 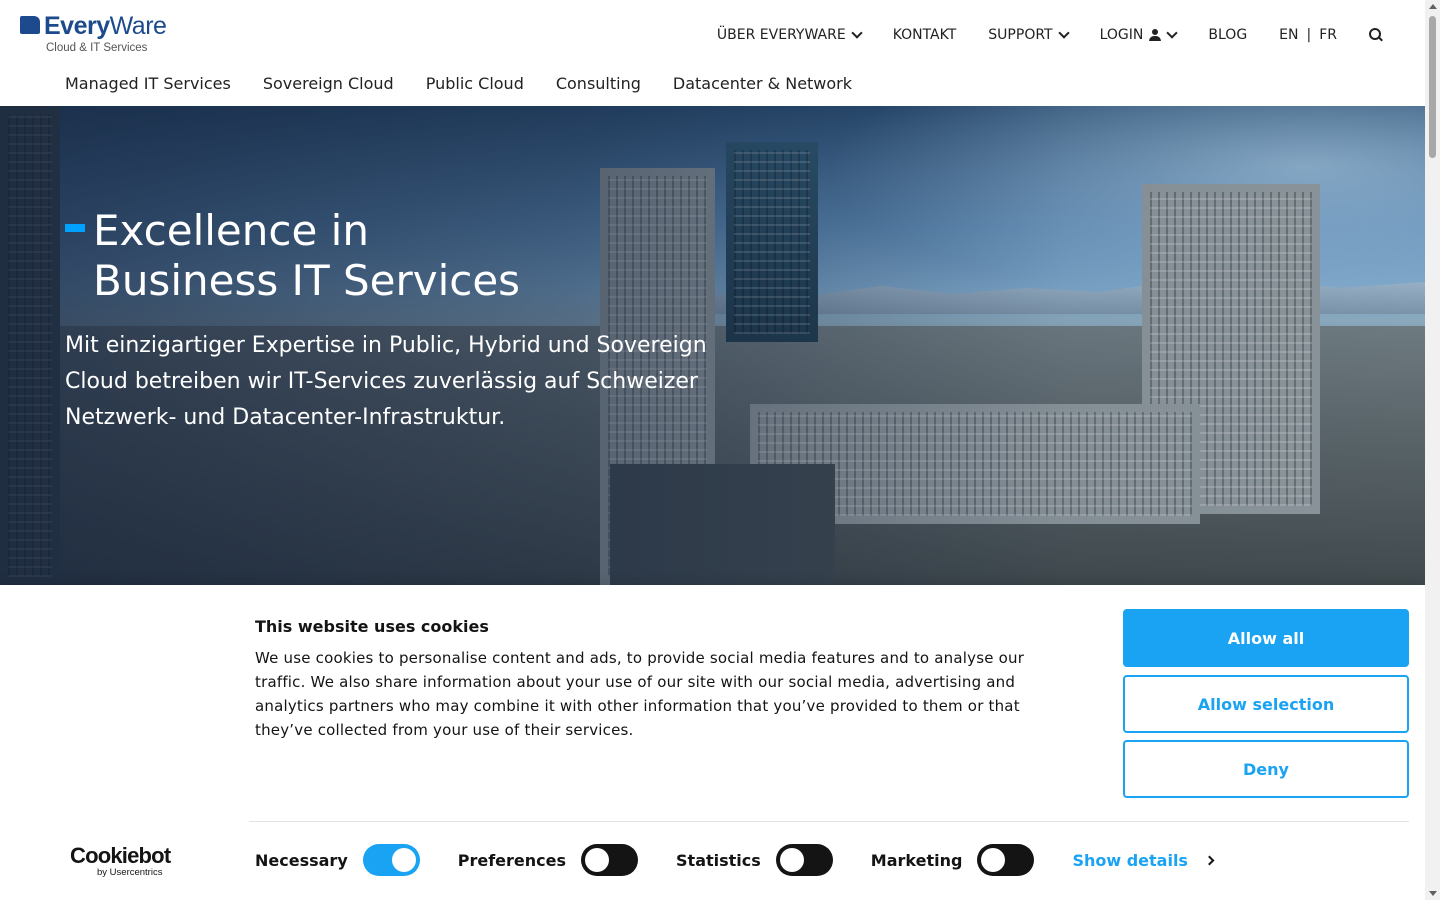 I want to click on logo-word-ware: Ware, so click(x=138, y=26).